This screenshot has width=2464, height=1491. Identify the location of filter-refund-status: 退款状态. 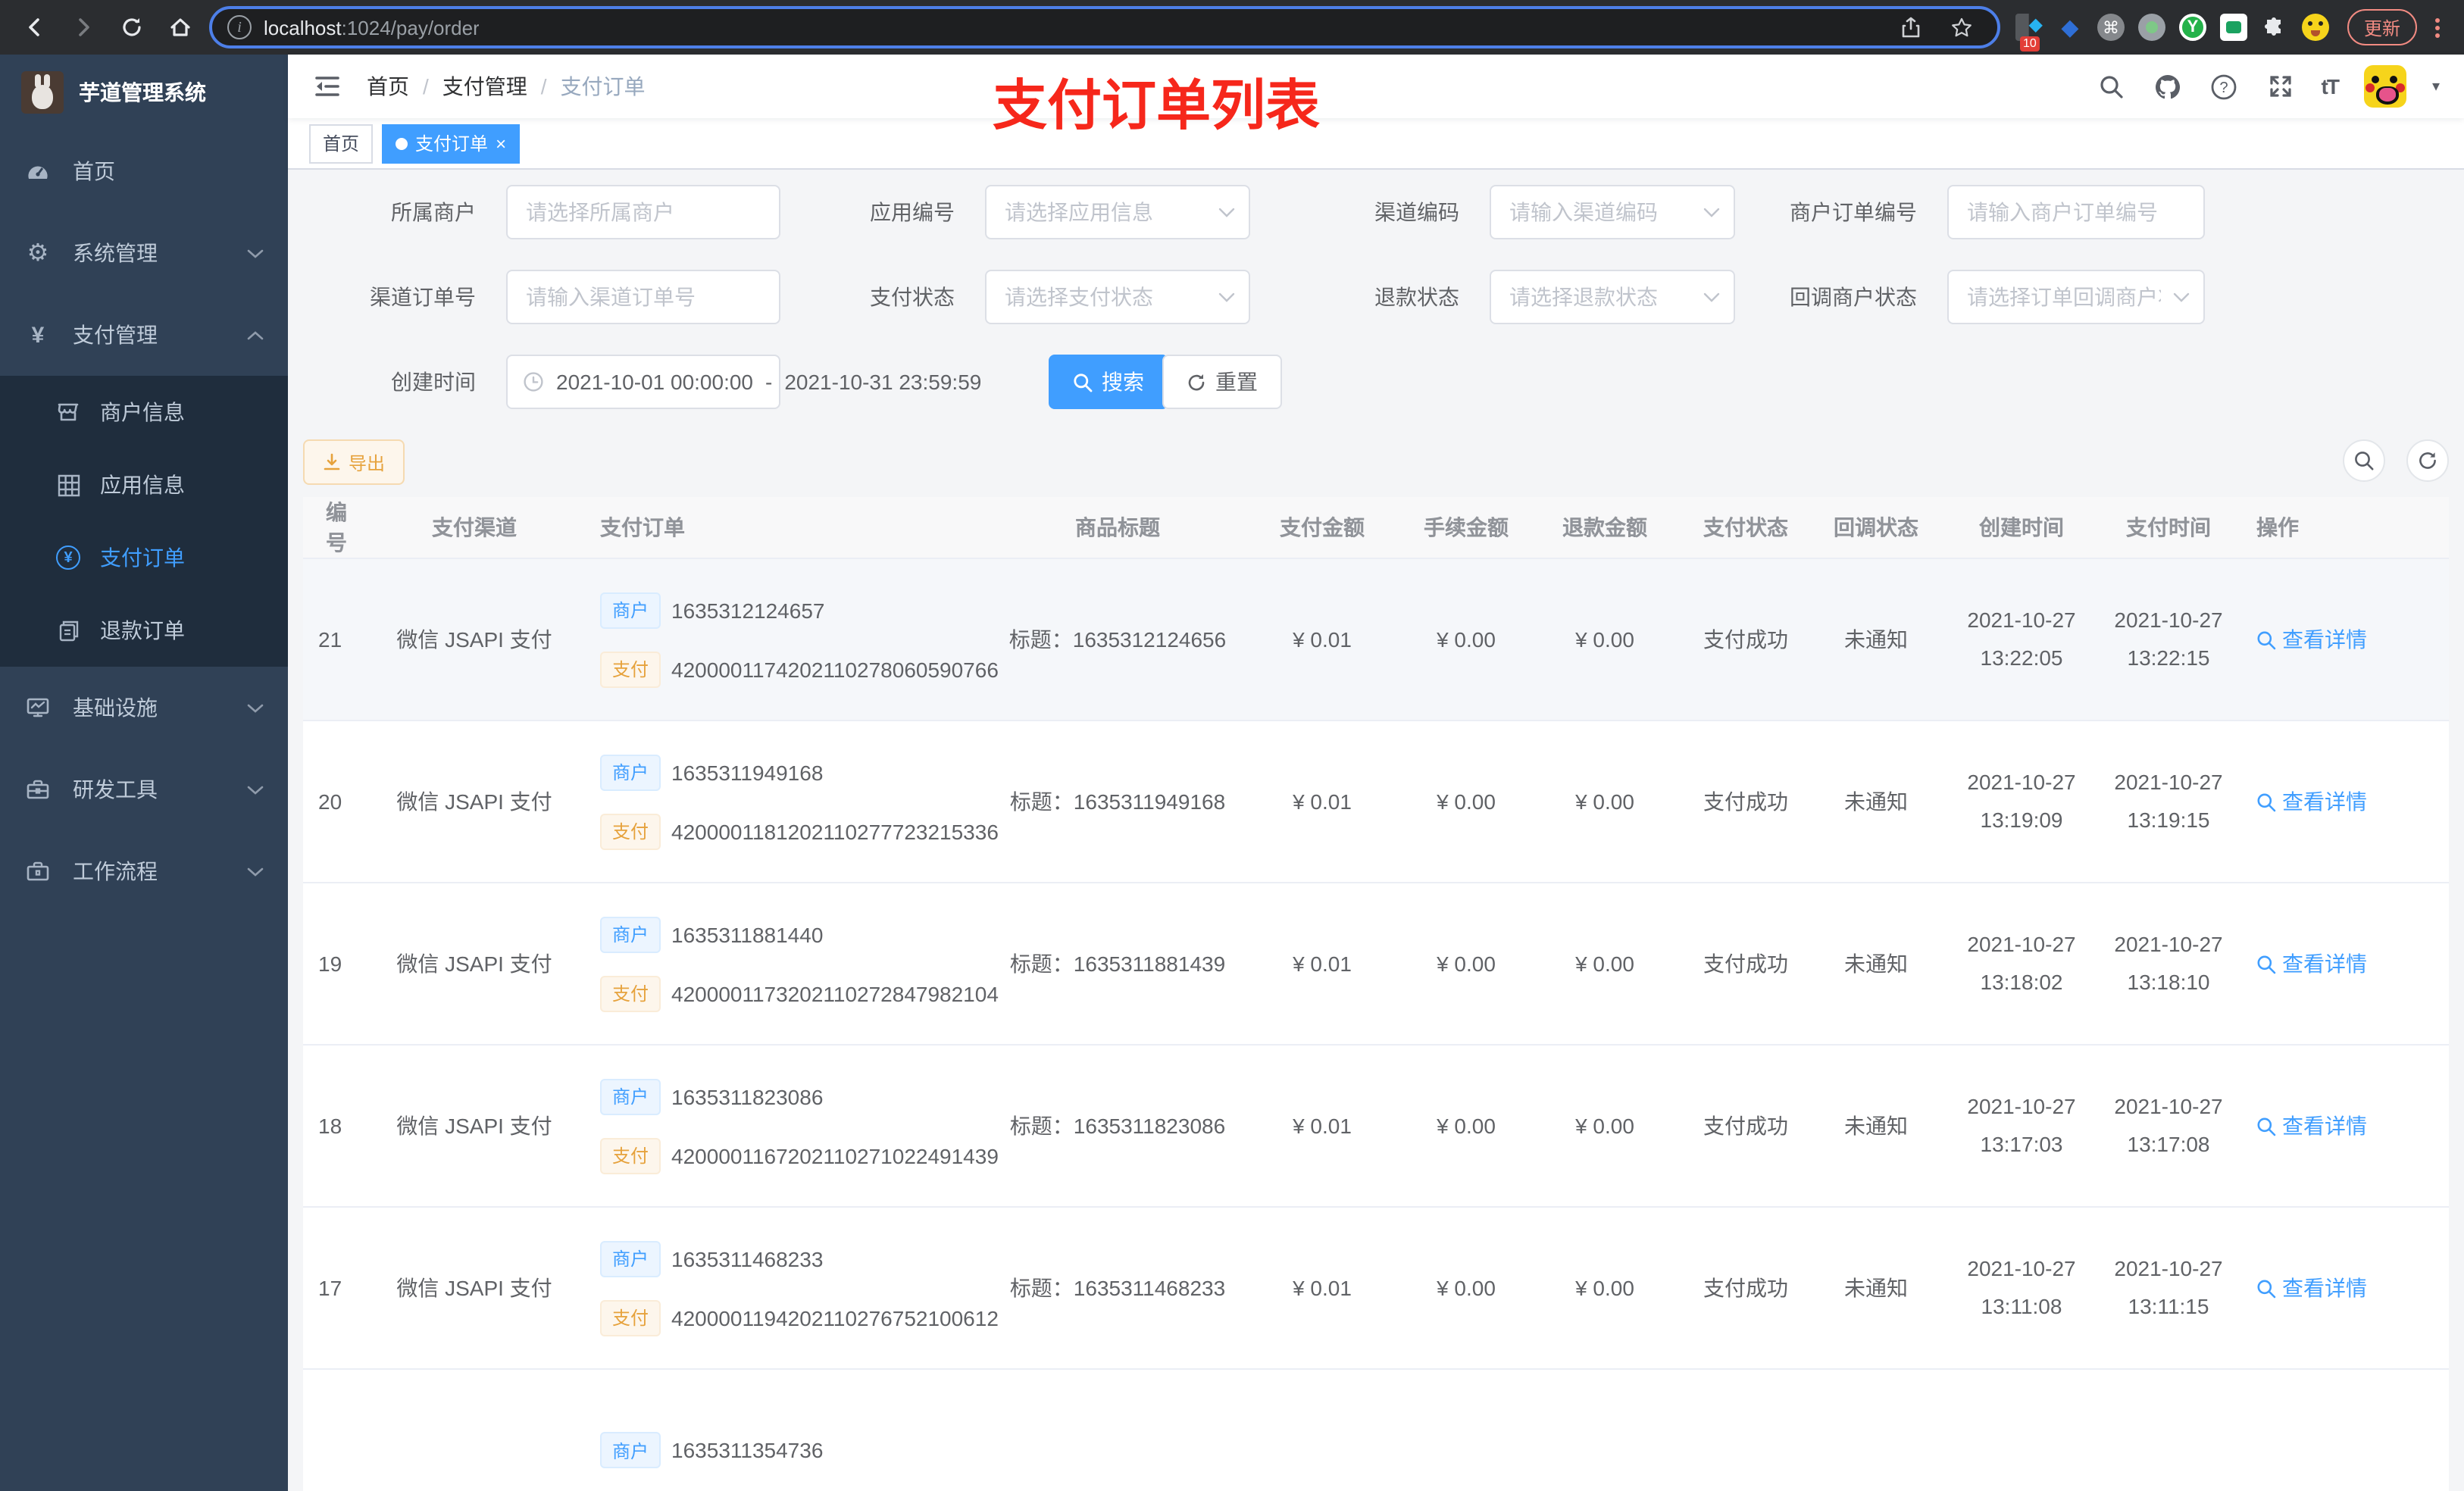
(1519, 297).